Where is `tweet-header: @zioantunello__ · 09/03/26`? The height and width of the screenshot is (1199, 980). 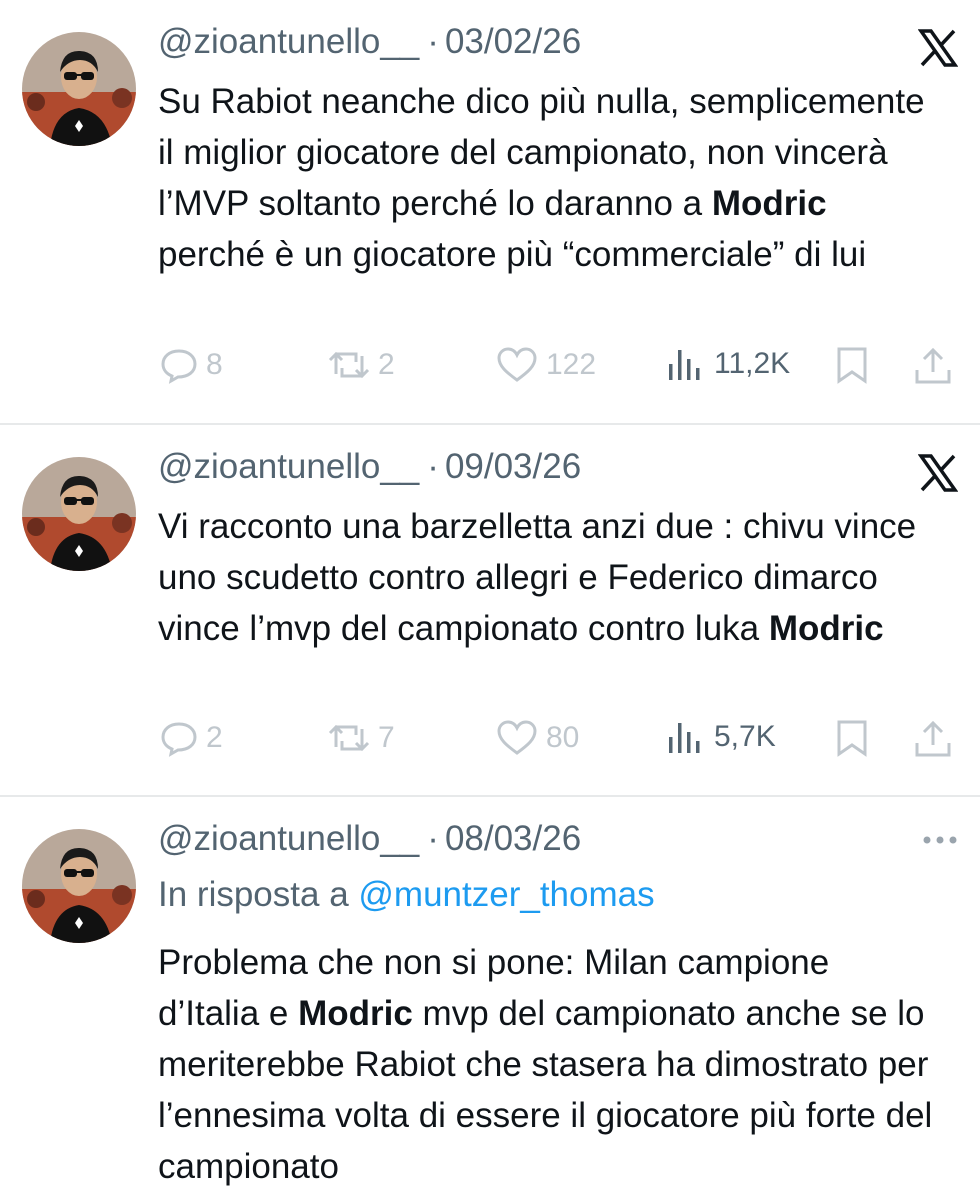 tweet-header: @zioantunello__ · 09/03/26 is located at coordinates (369, 467).